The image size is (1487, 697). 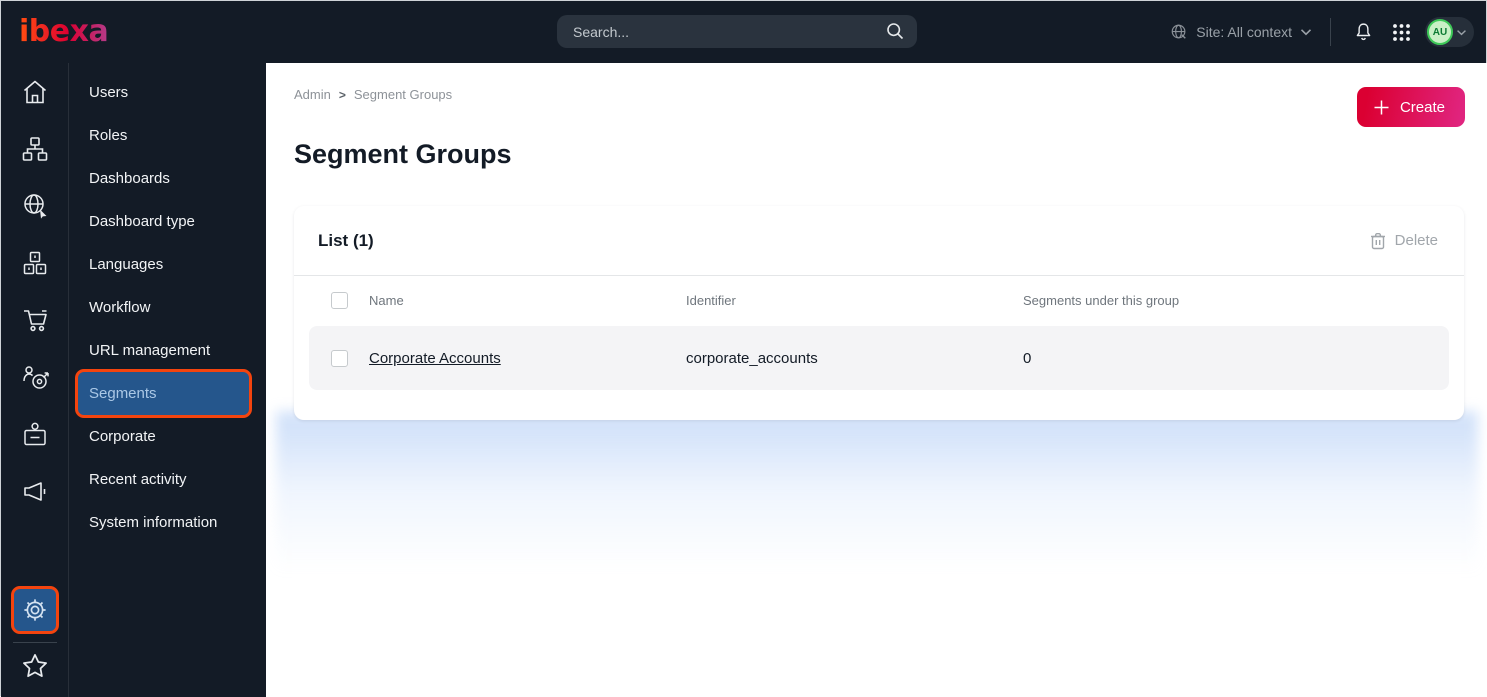 I want to click on search-input, so click(x=737, y=31).